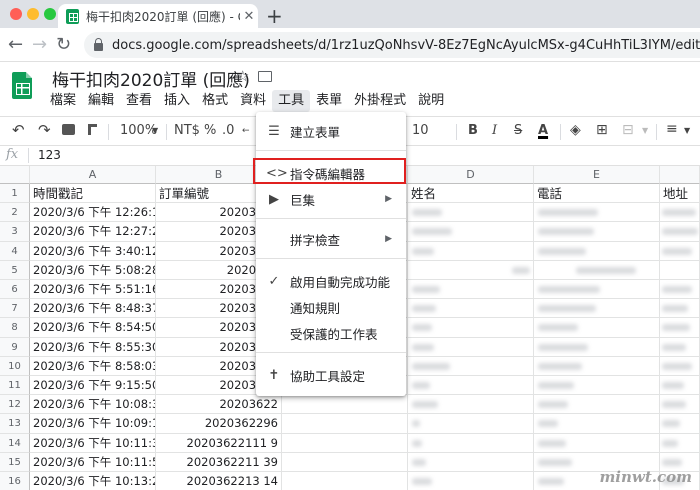  What do you see at coordinates (242, 76) in the screenshot?
I see `star-icon: ☆` at bounding box center [242, 76].